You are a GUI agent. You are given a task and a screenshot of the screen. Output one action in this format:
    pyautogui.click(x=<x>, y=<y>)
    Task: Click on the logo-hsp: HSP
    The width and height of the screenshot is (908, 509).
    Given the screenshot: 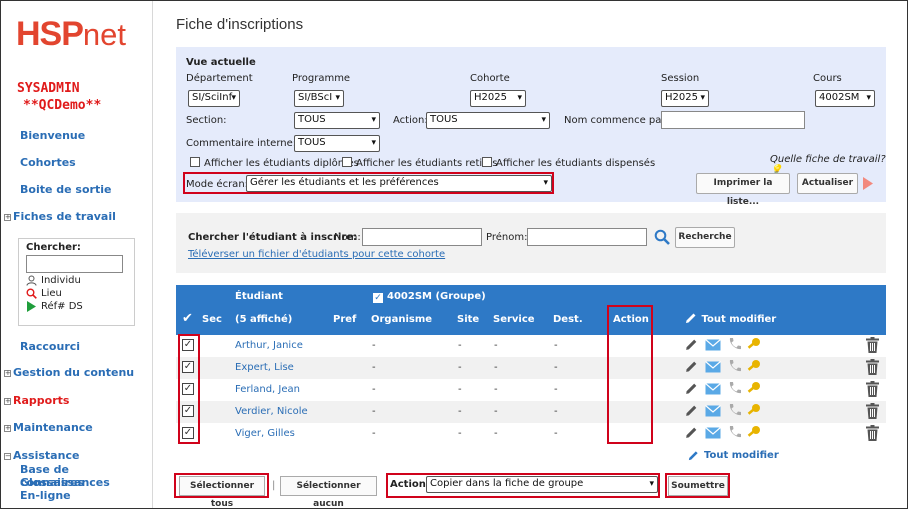 What is the action you would take?
    pyautogui.click(x=50, y=34)
    